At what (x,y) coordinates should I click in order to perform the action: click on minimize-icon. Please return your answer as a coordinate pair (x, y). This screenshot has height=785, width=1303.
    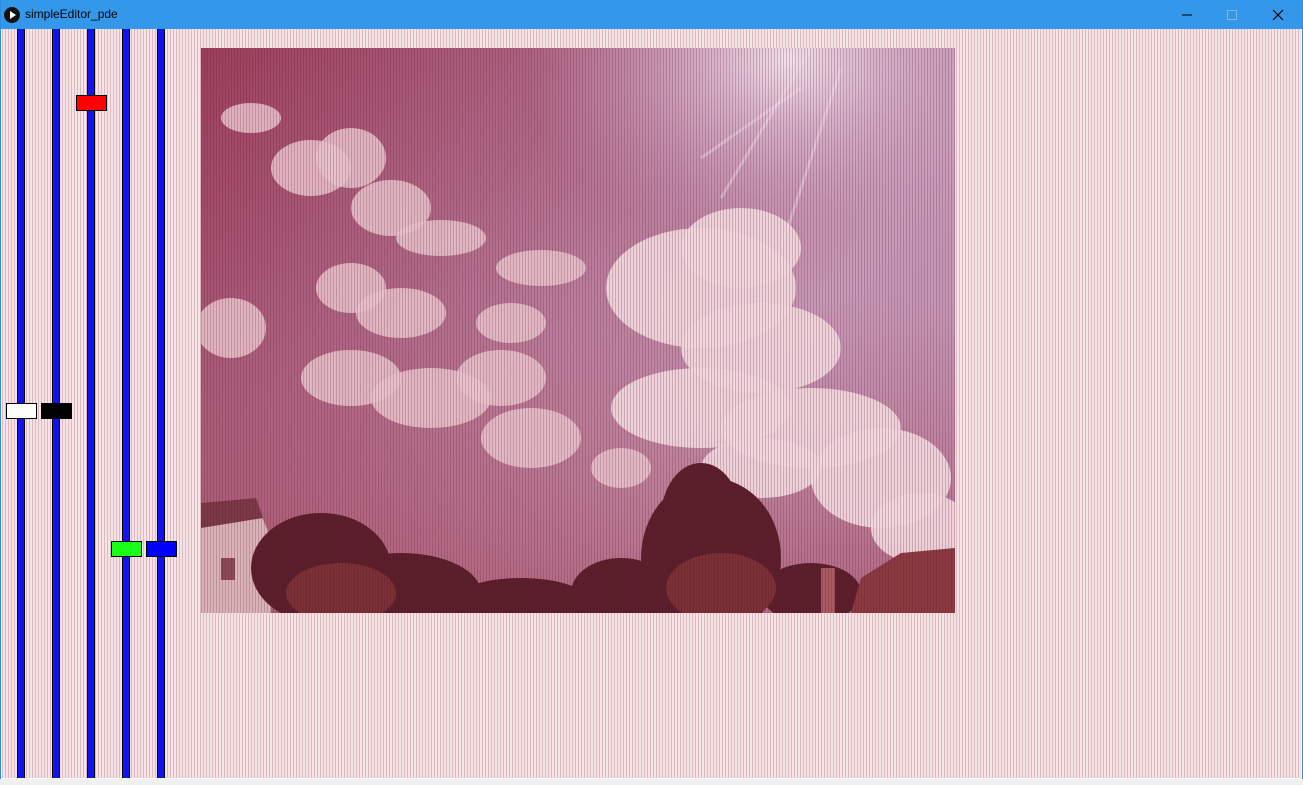
    Looking at the image, I should click on (1187, 15).